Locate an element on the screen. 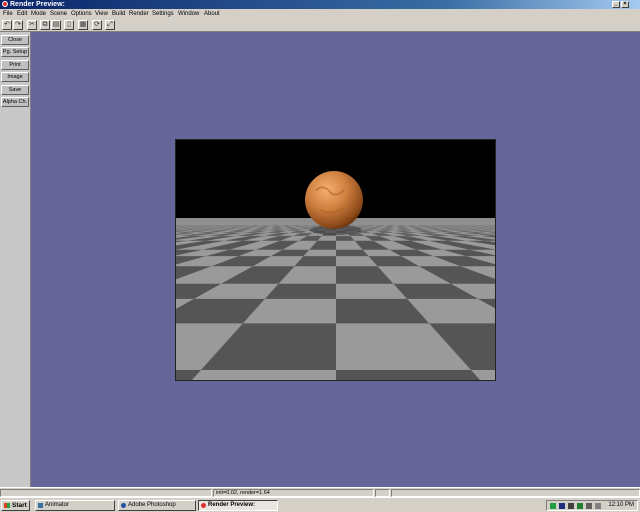  grid-icon: ▦ is located at coordinates (83, 25).